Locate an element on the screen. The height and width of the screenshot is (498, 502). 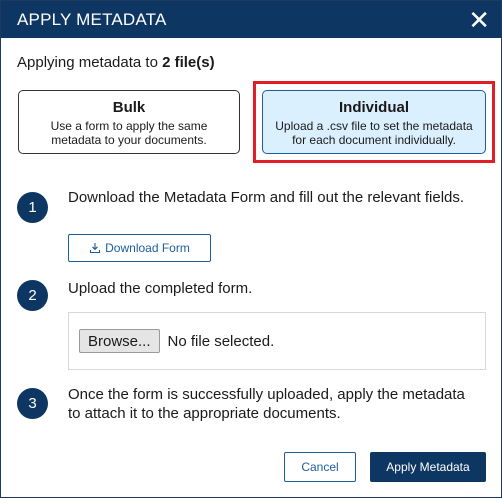
cancel-button: Cancel is located at coordinates (320, 467).